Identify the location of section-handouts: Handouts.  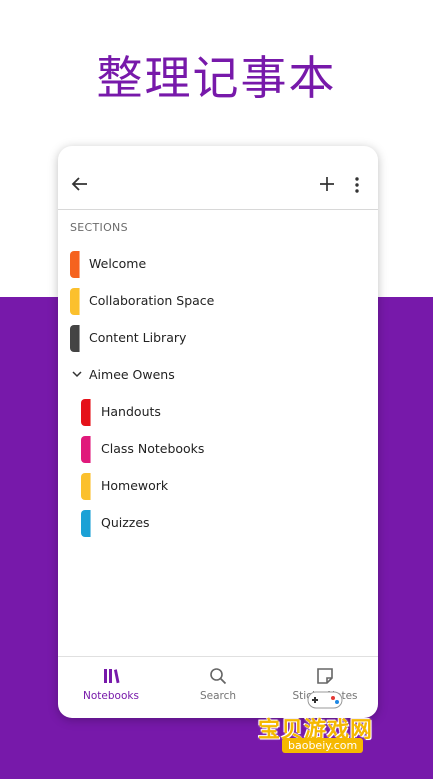
(218, 412).